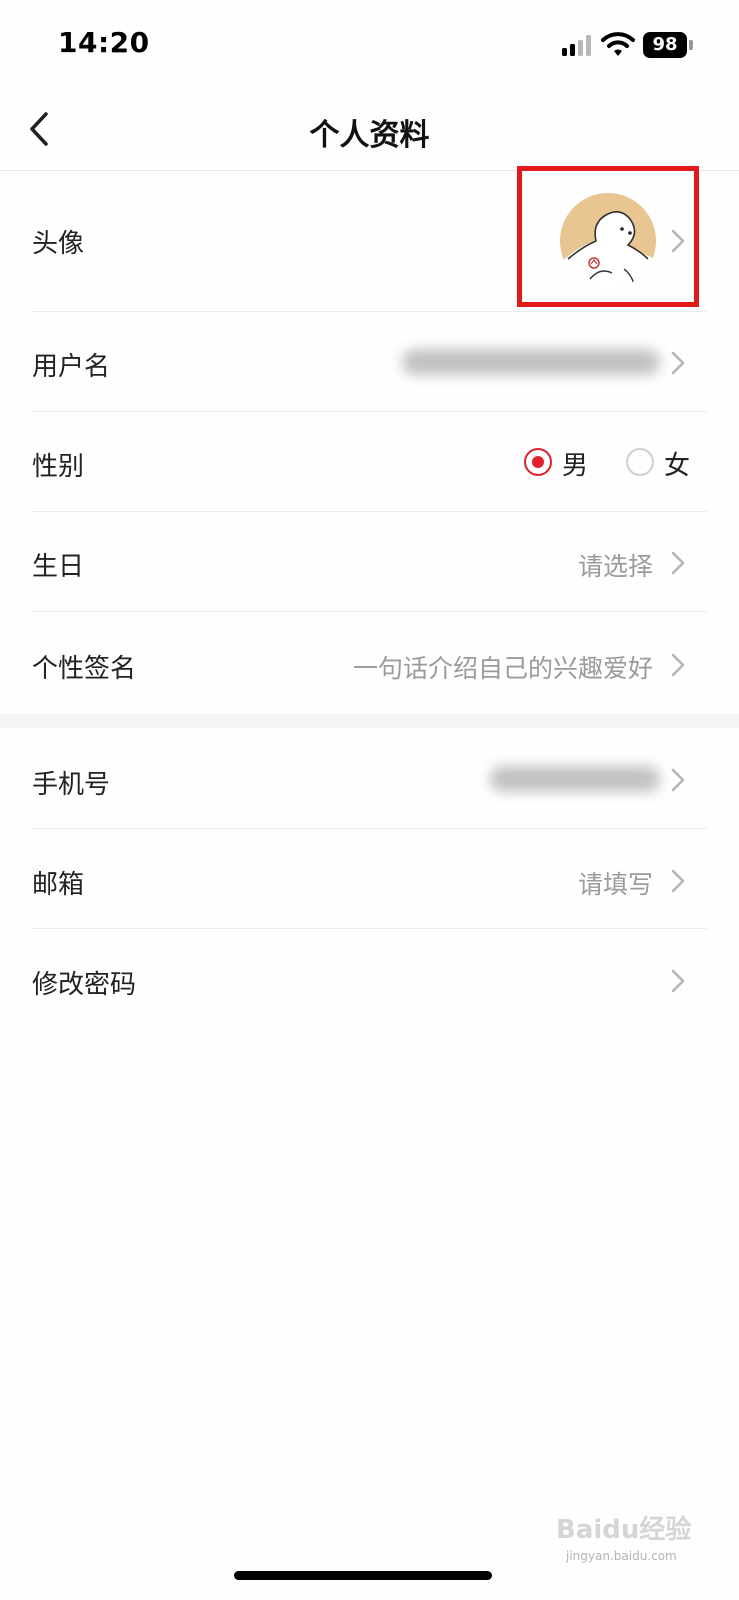 The height and width of the screenshot is (1600, 739). I want to click on battery-tip, so click(691, 45).